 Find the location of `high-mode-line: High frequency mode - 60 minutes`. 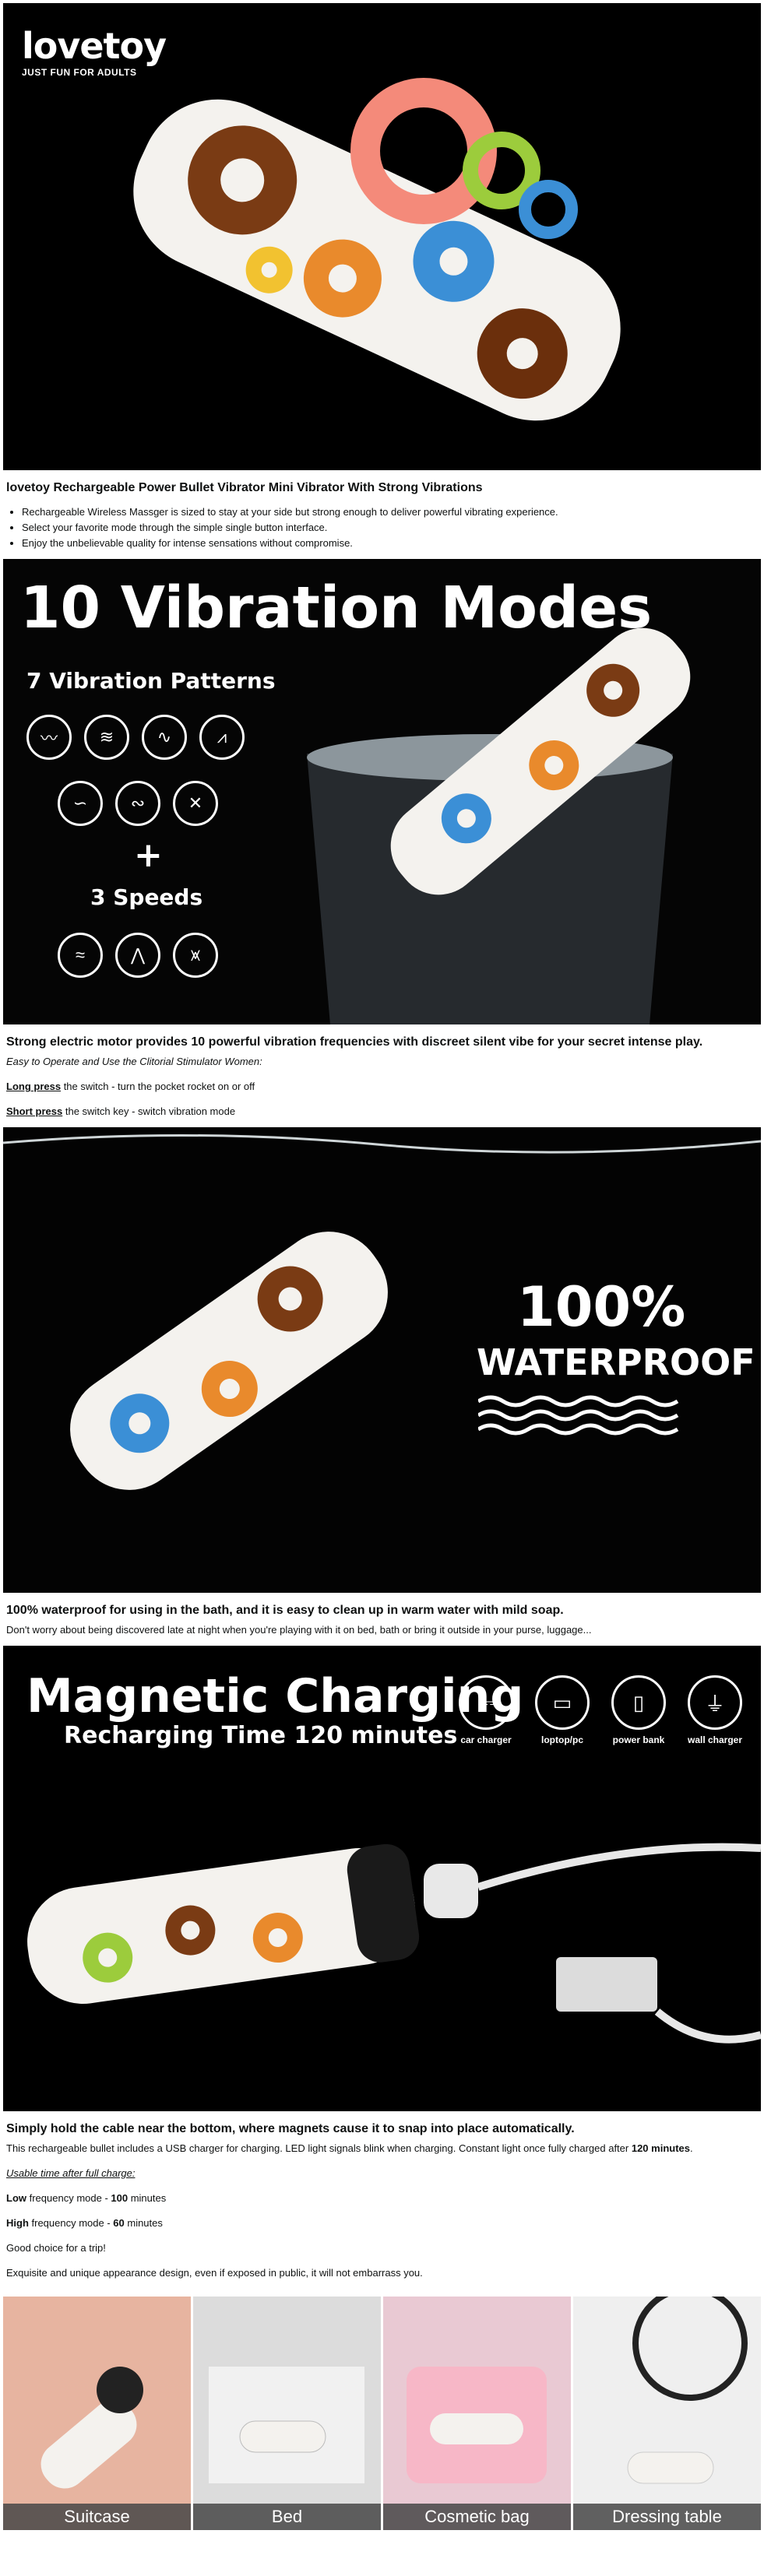

high-mode-line: High frequency mode - 60 minutes is located at coordinates (382, 2223).